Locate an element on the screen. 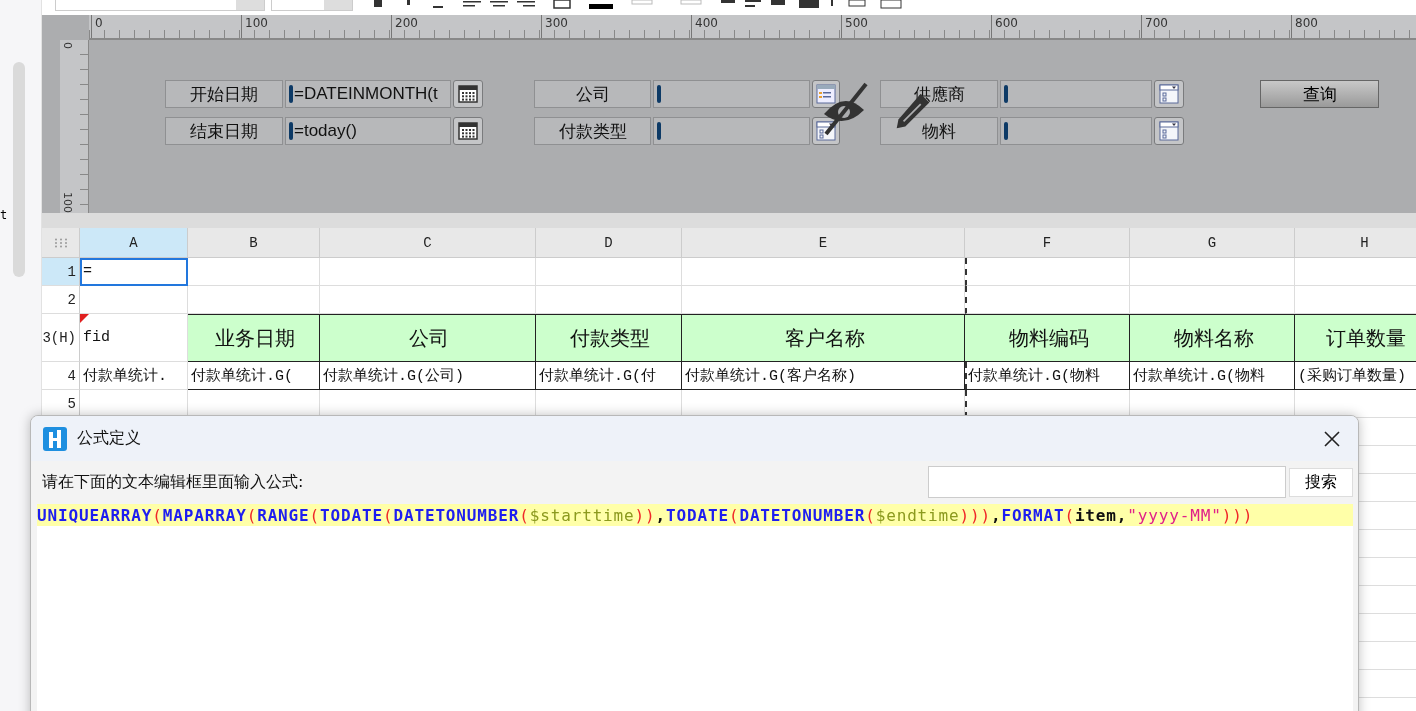 The height and width of the screenshot is (711, 1416). column-header: C is located at coordinates (428, 243).